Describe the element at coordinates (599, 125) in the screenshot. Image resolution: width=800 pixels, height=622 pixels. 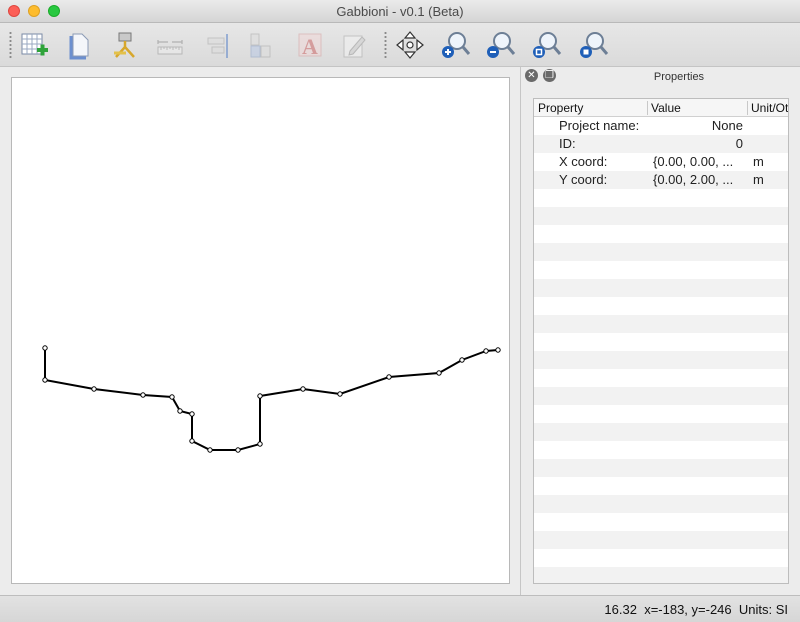
I see `property-name: Project name:` at that location.